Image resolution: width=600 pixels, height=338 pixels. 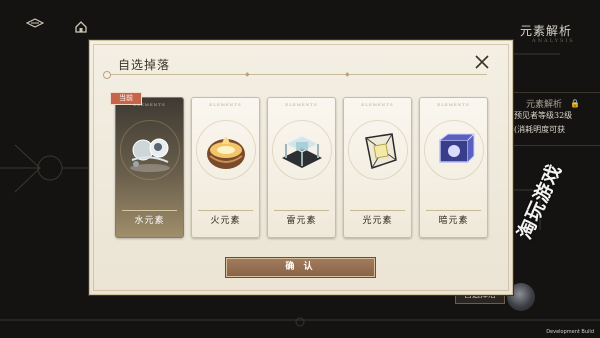 I want to click on info-line-2: 预见者等级32级, so click(x=543, y=115).